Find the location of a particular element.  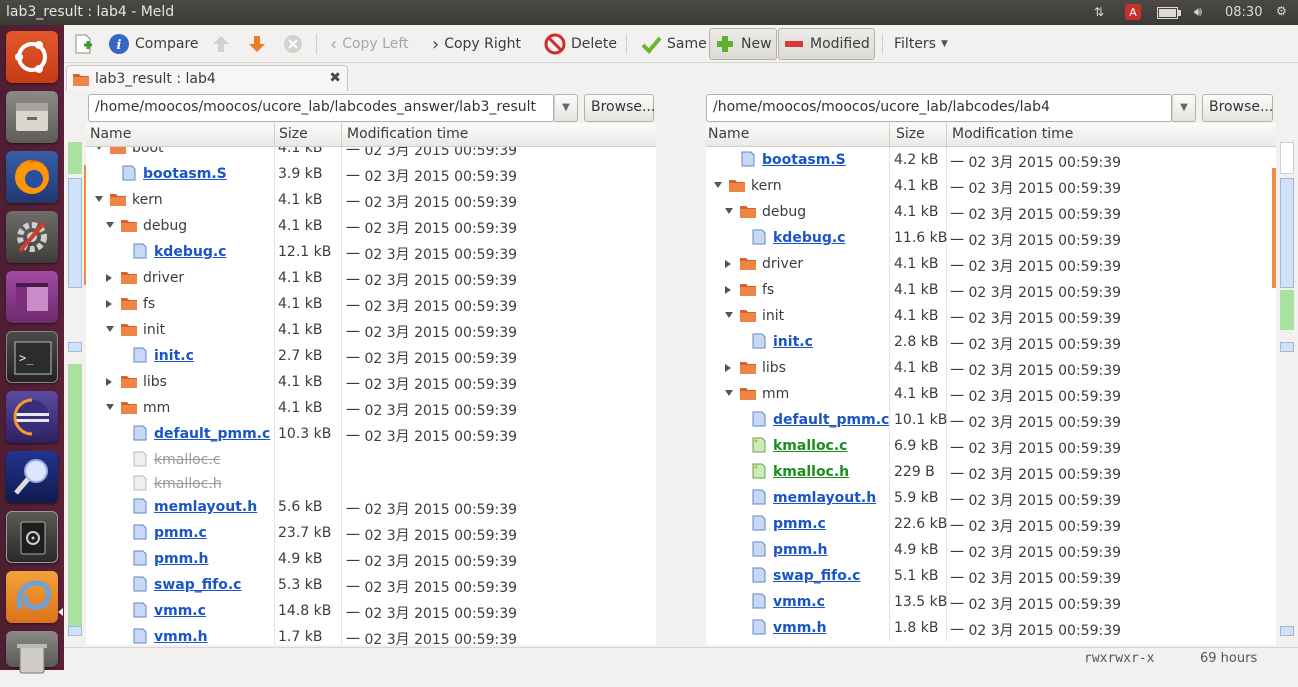

delete-button: Delete is located at coordinates (580, 44).